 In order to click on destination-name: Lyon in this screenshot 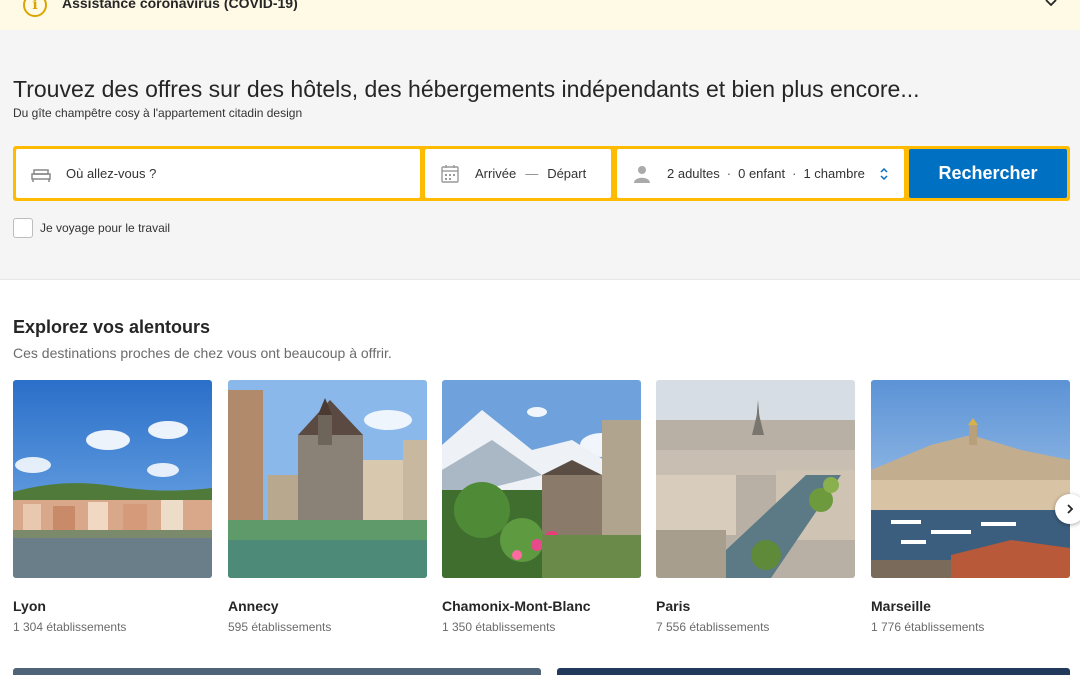, I will do `click(29, 606)`.